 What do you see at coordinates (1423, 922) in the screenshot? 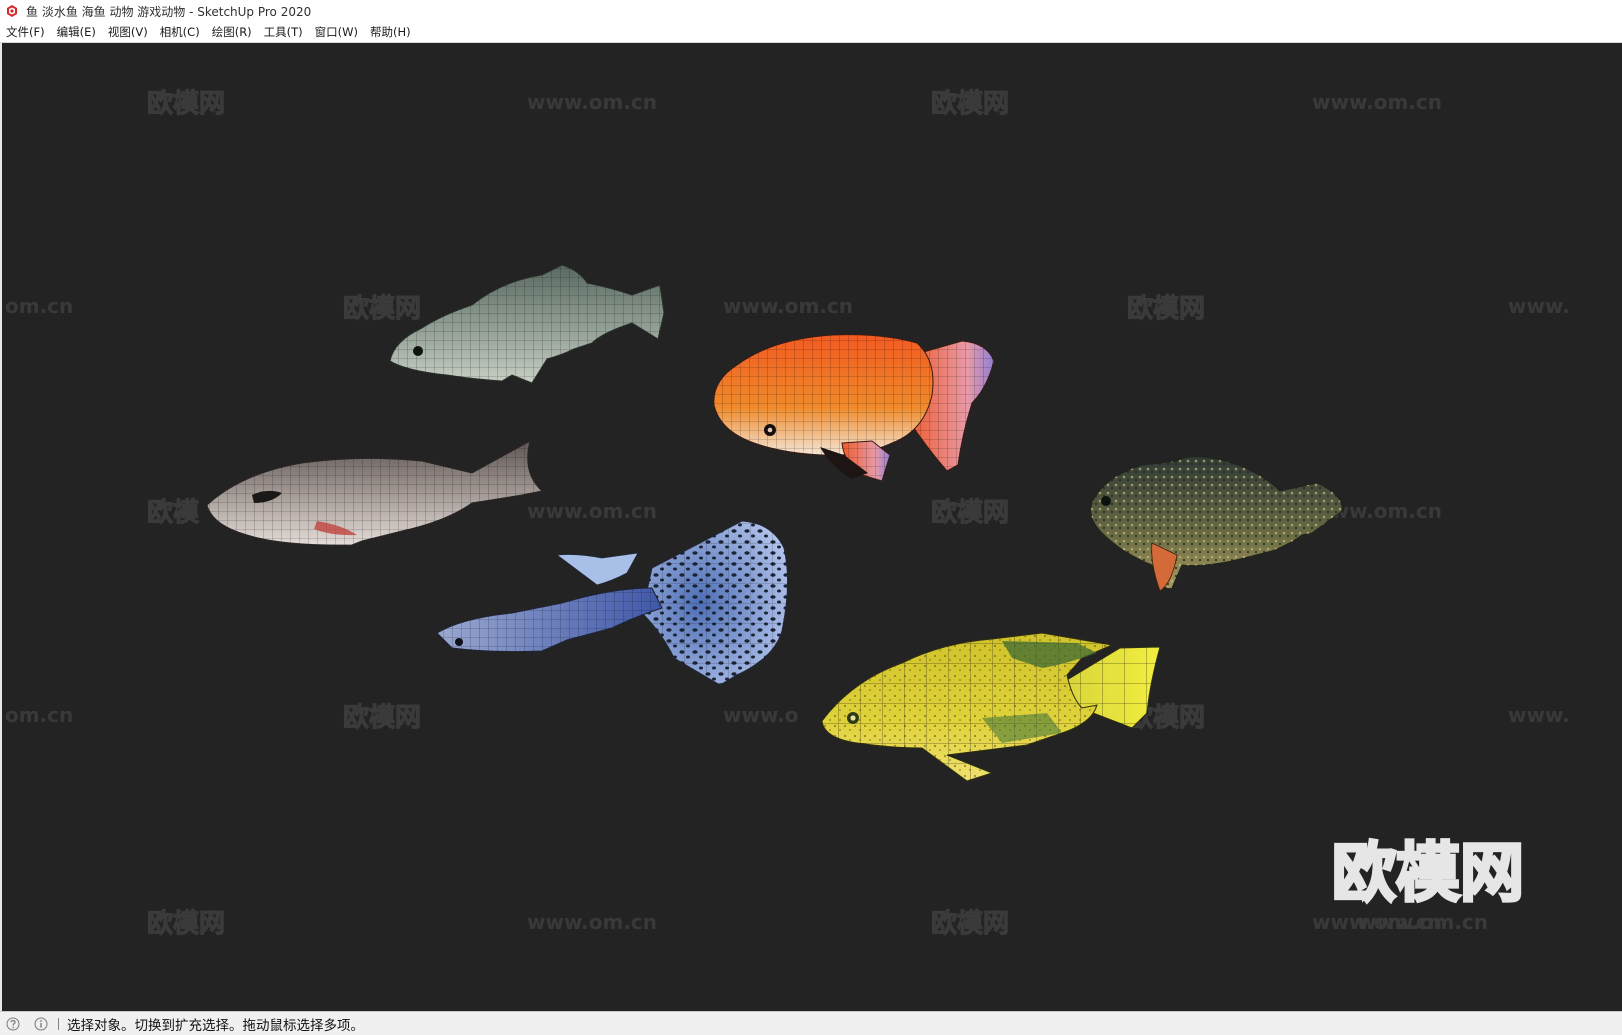
I see `large-watermark-url: www.om.cn` at bounding box center [1423, 922].